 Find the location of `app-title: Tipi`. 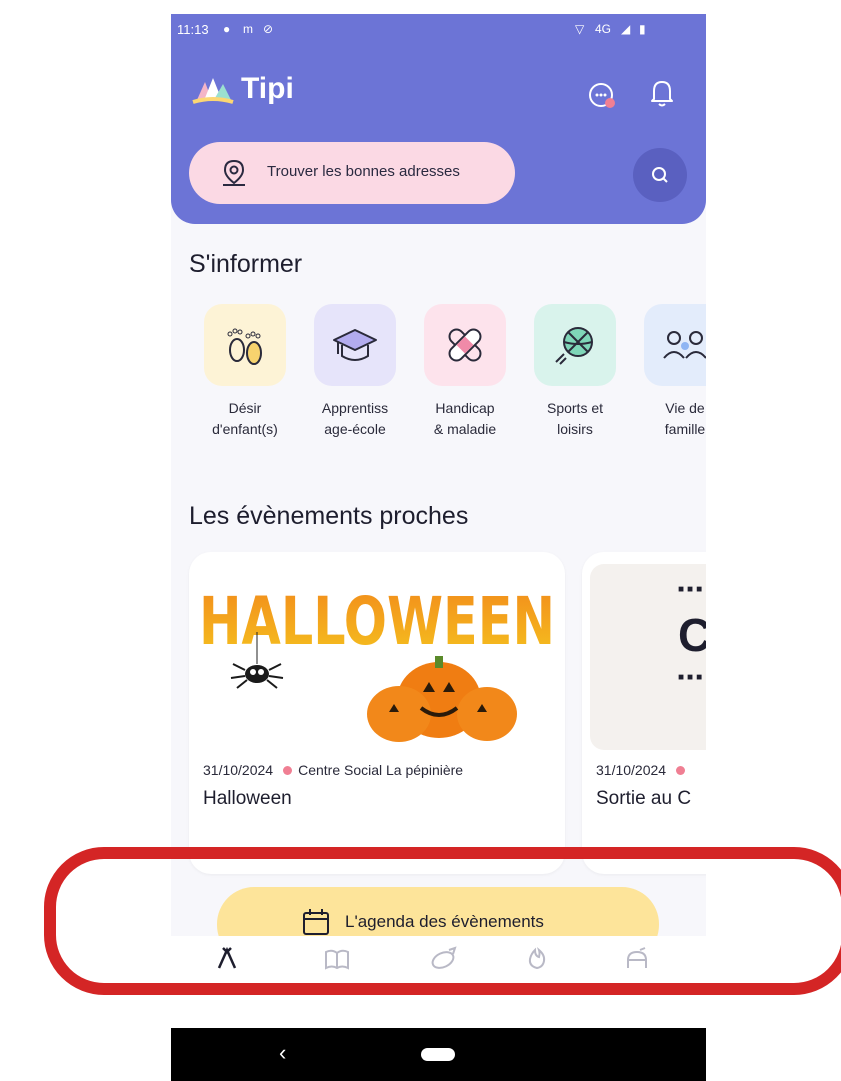

app-title: Tipi is located at coordinates (267, 88).